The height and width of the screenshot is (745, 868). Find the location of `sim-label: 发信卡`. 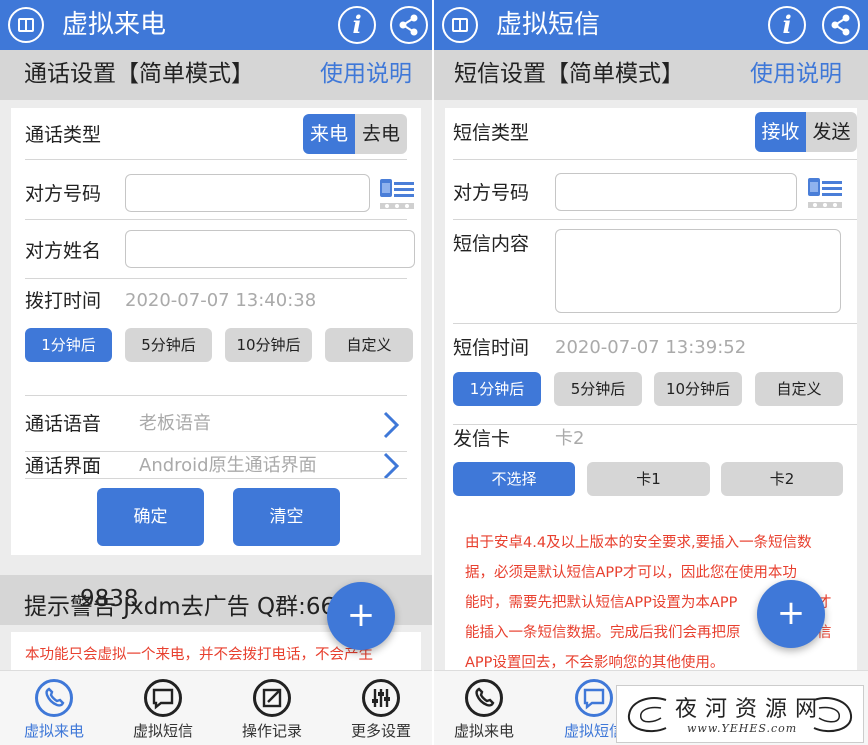

sim-label: 发信卡 is located at coordinates (482, 439).